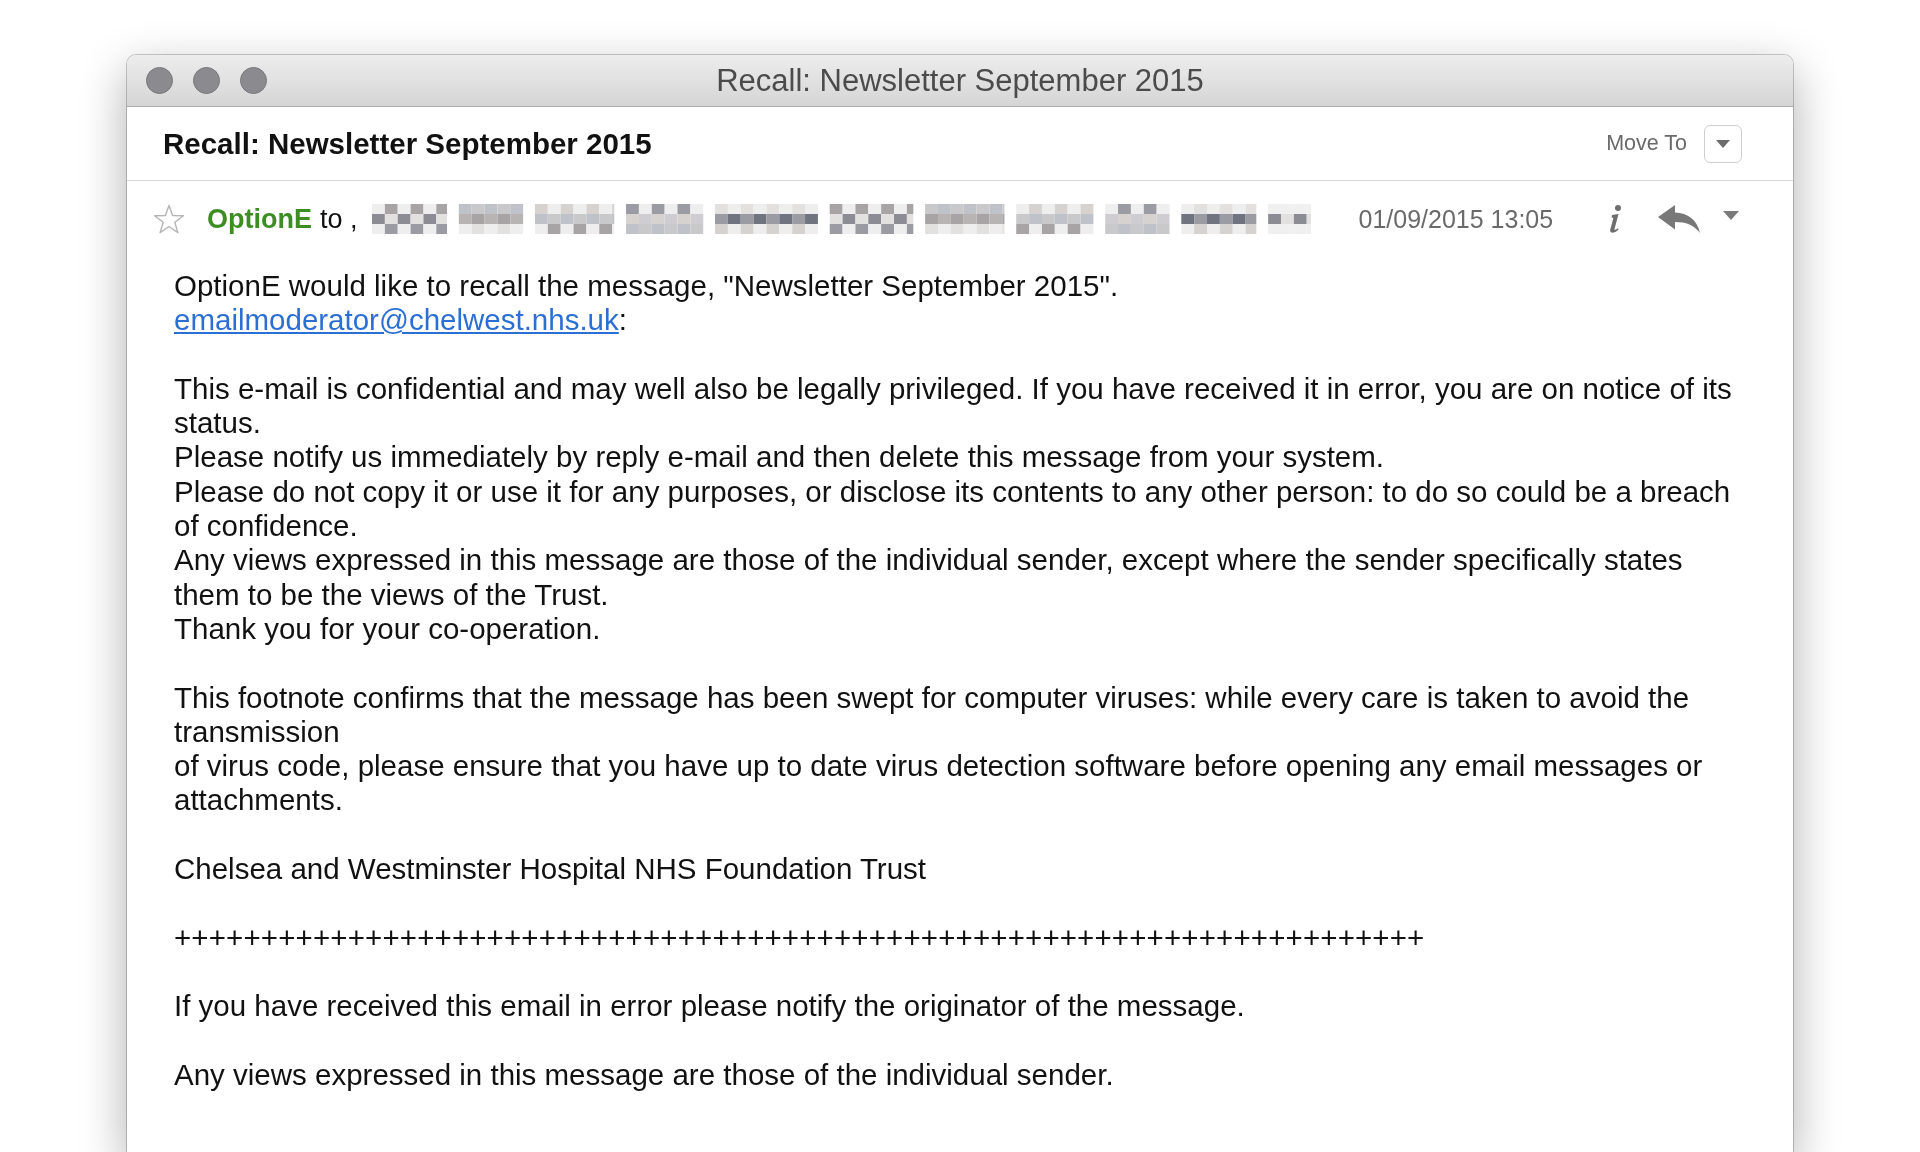 The height and width of the screenshot is (1152, 1920). I want to click on body-text: If you have received this email in error please notify the originator of the message., so click(710, 1006).